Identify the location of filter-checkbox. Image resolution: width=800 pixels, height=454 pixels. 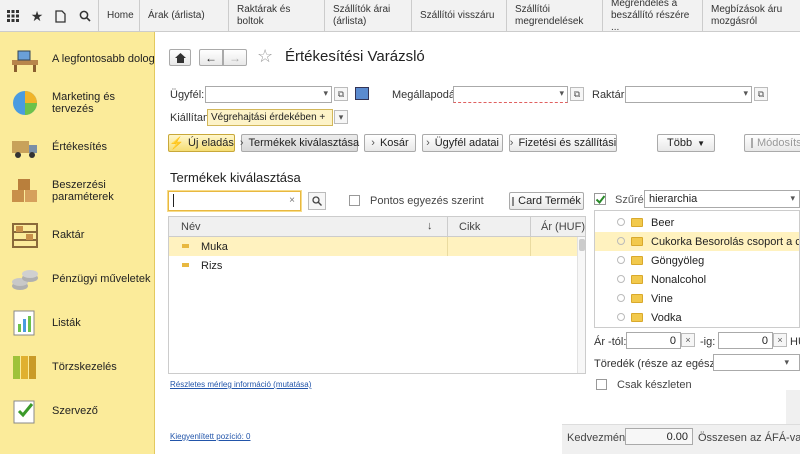
(600, 199).